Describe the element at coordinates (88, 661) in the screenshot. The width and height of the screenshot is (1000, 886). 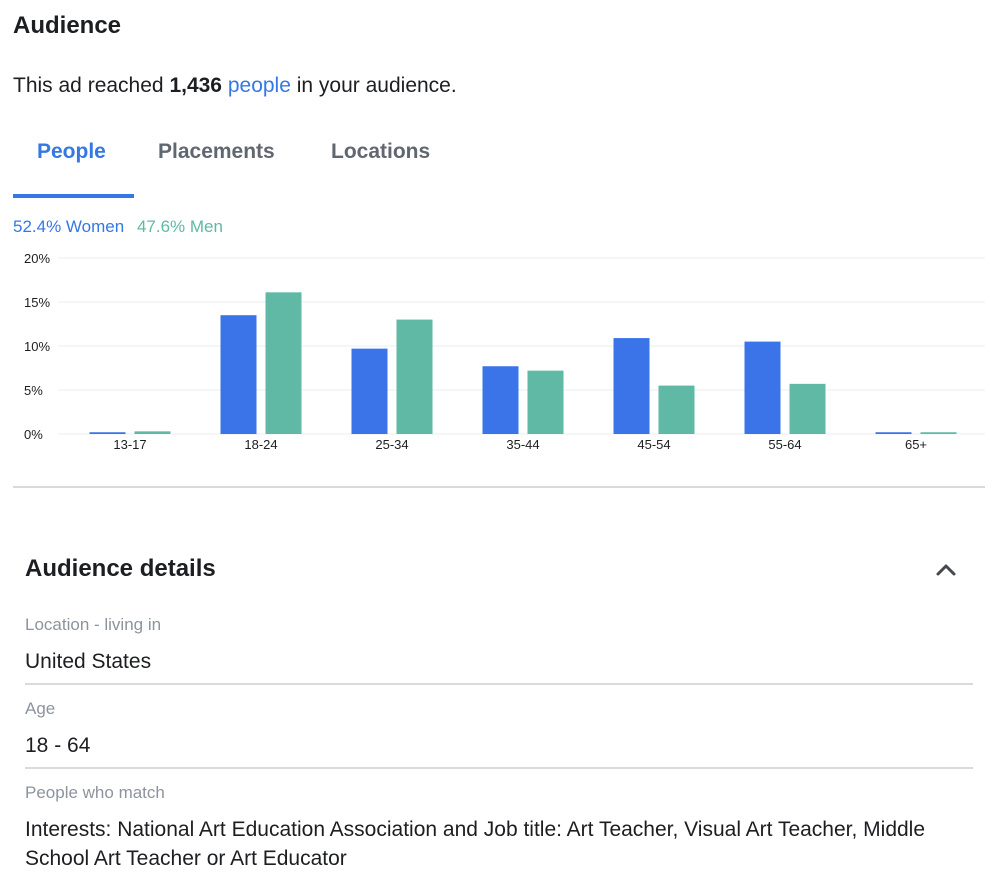
I see `detail-value: United States` at that location.